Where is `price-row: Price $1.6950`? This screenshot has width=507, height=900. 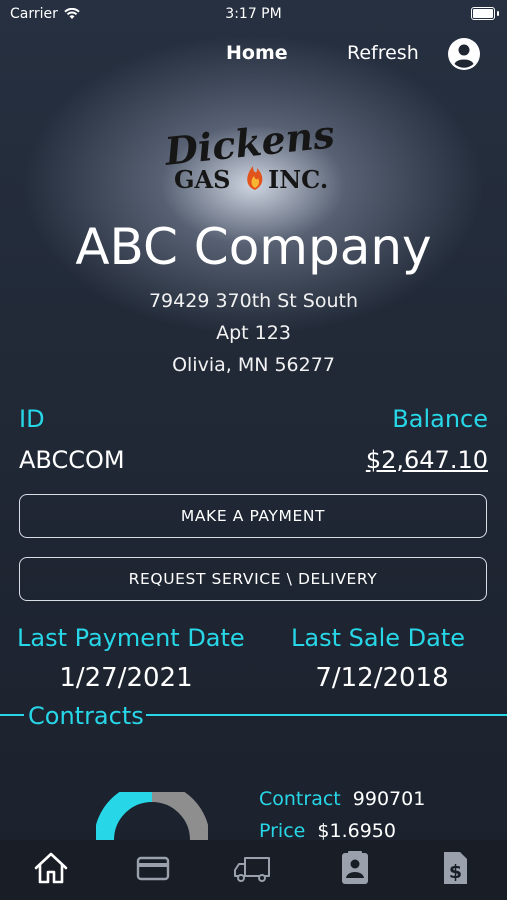 price-row: Price $1.6950 is located at coordinates (327, 831).